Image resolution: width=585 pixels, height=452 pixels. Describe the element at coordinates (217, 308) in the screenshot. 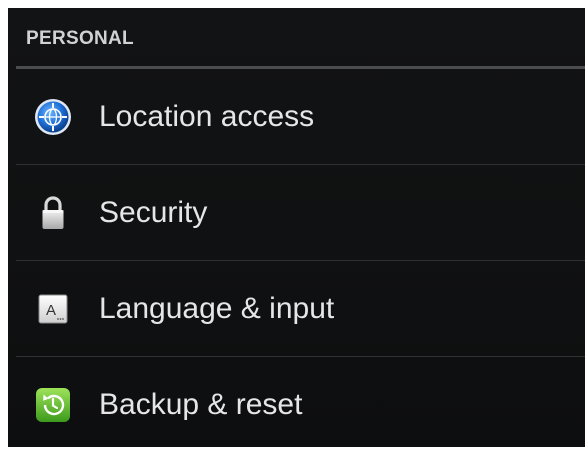

I see `settings-item-label: Language & input` at that location.